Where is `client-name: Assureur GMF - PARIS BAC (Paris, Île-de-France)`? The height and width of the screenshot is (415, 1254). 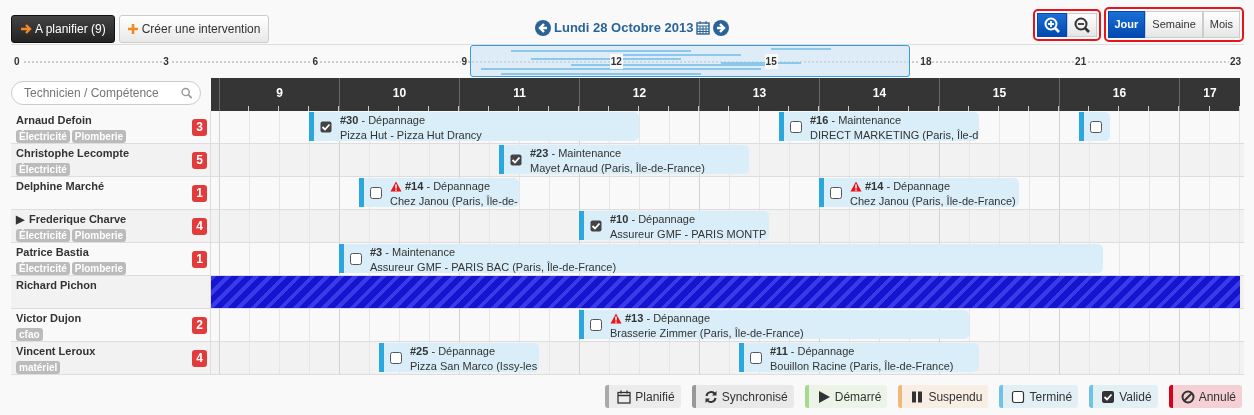
client-name: Assureur GMF - PARIS BAC (Paris, Île-de-France) is located at coordinates (493, 267).